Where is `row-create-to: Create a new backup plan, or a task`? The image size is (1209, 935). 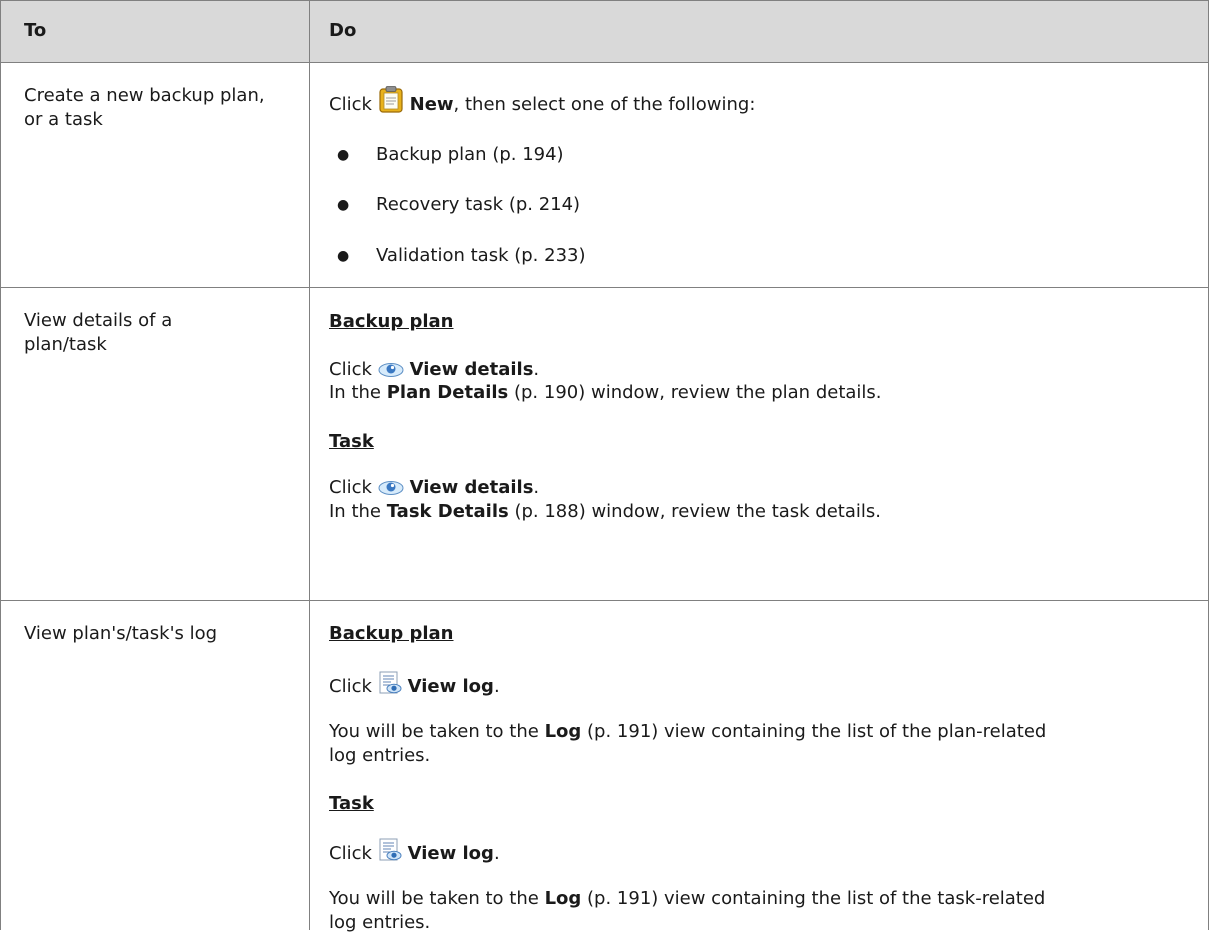
row-create-to: Create a new backup plan, or a task is located at coordinates (144, 107).